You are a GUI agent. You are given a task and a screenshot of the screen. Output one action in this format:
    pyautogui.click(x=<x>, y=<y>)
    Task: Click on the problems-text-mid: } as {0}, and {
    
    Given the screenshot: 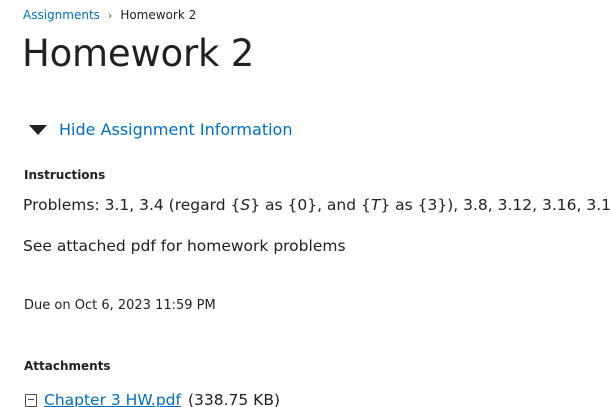 What is the action you would take?
    pyautogui.click(x=310, y=205)
    